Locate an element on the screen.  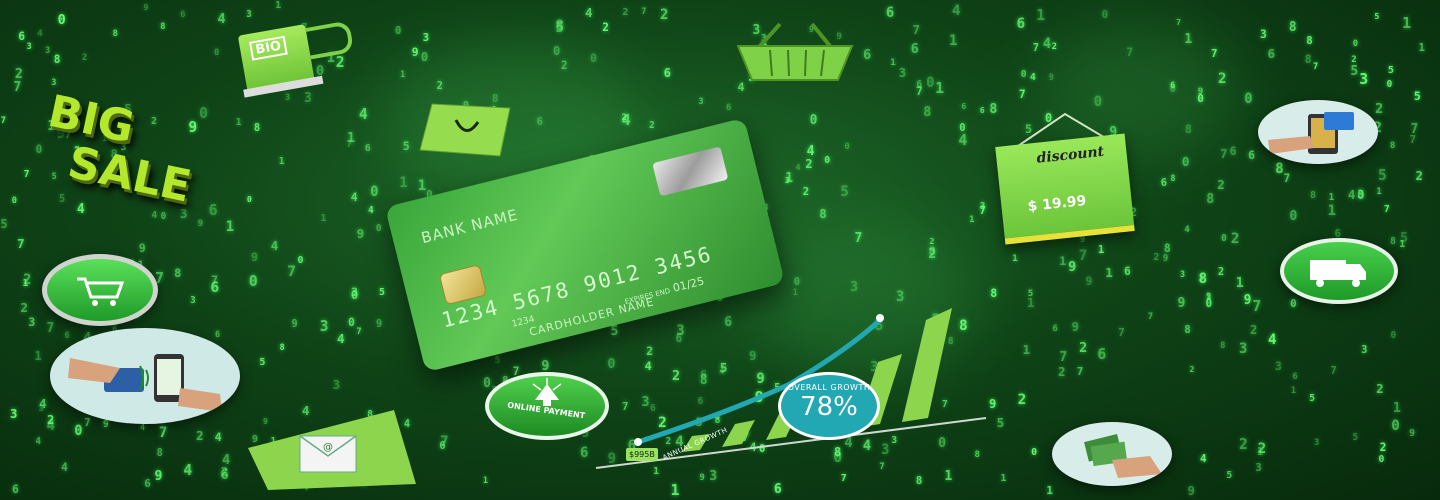
delivery-truck-icon is located at coordinates (1339, 271).